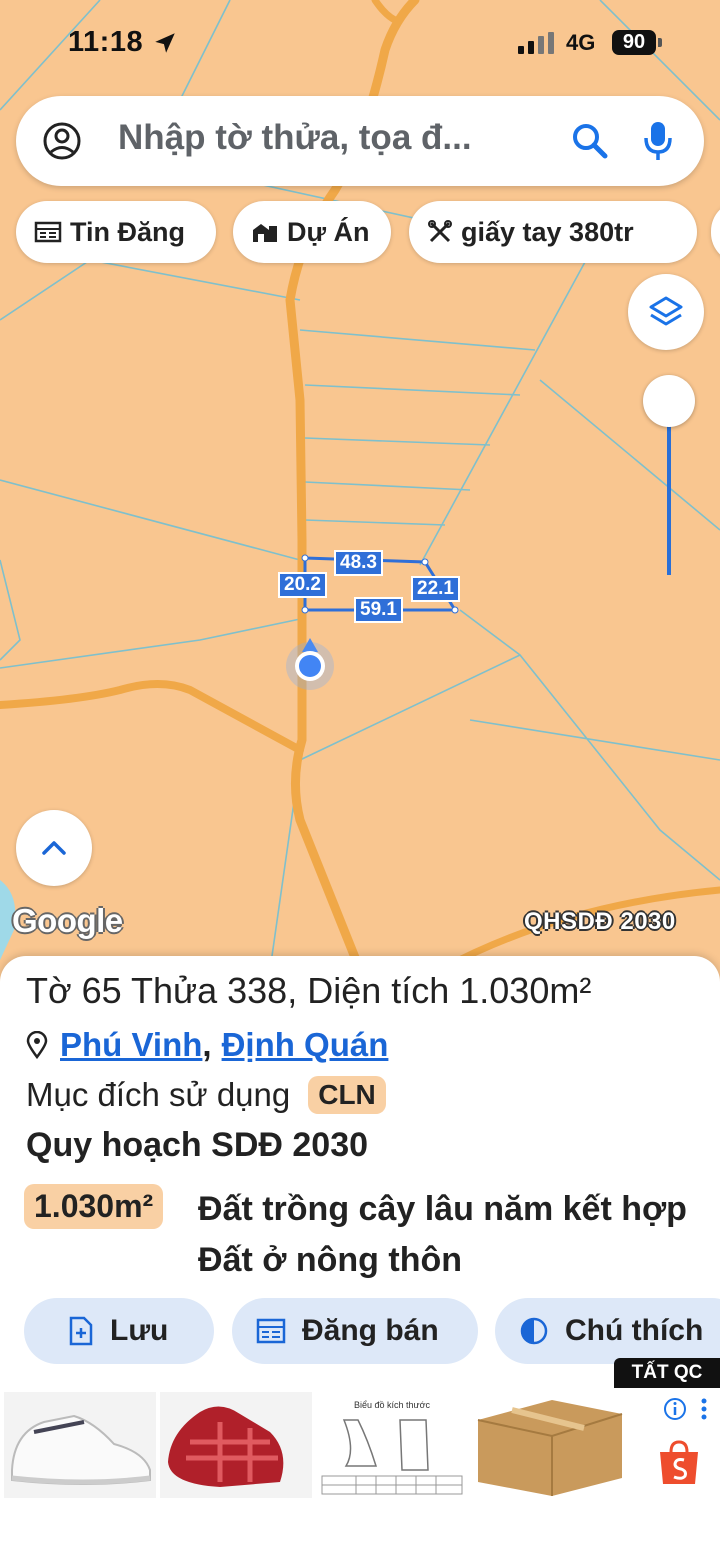  I want to click on contrast-icon, so click(534, 1331).